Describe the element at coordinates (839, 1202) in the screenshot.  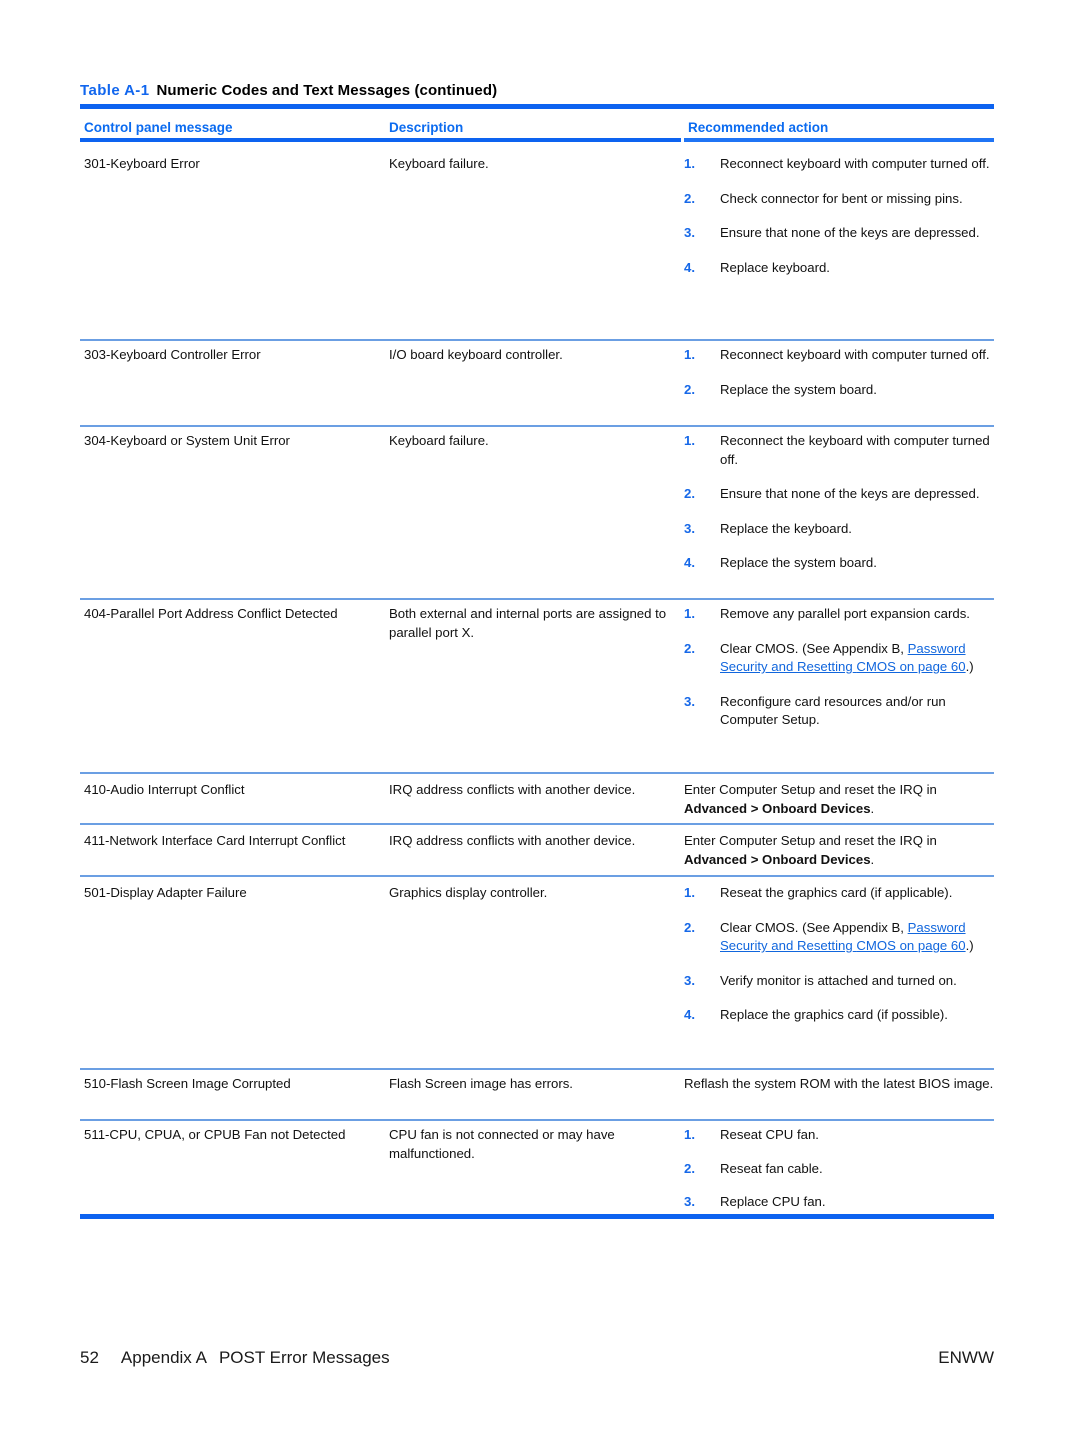
I see `action-step: 3. Replace CPU fan.` at that location.